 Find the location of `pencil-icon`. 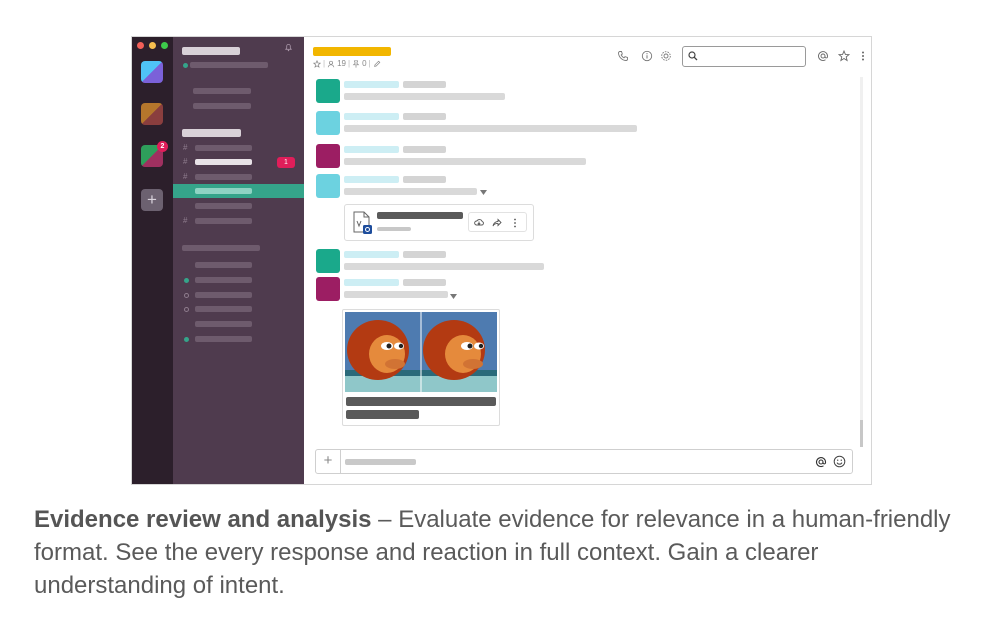

pencil-icon is located at coordinates (377, 64).